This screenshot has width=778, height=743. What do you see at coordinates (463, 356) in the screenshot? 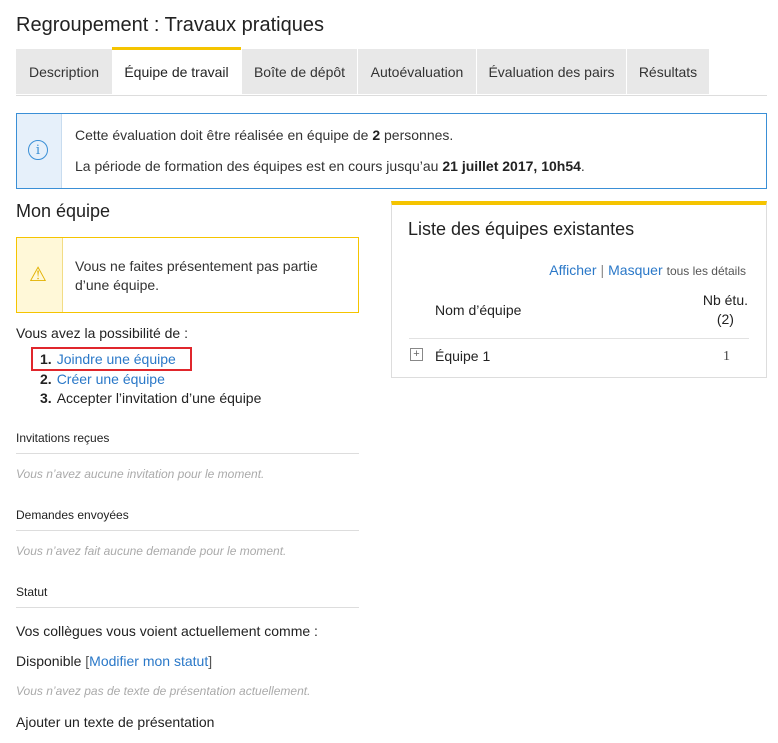
I see `team-name: Équipe 1` at bounding box center [463, 356].